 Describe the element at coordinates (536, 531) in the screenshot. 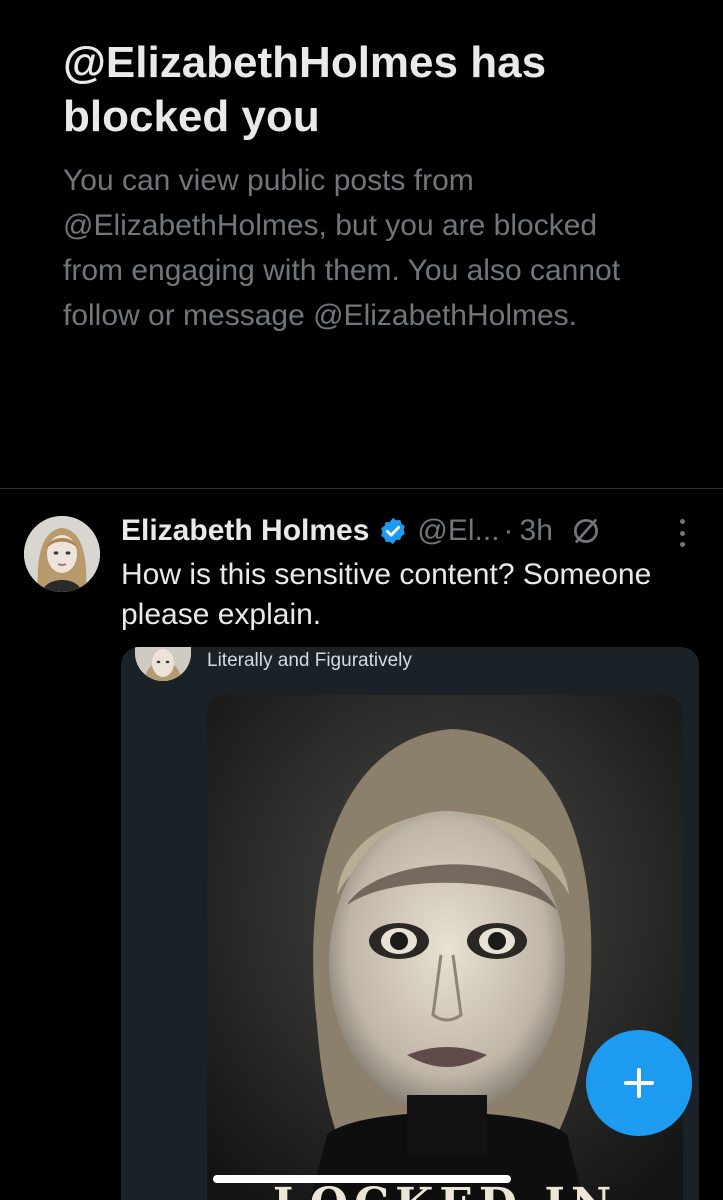

I see `timestamp: 3h` at that location.